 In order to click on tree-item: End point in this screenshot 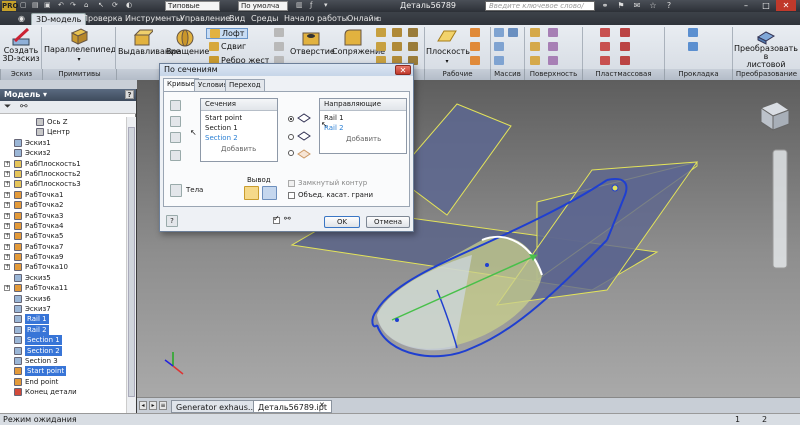, I will do `click(63, 382)`.